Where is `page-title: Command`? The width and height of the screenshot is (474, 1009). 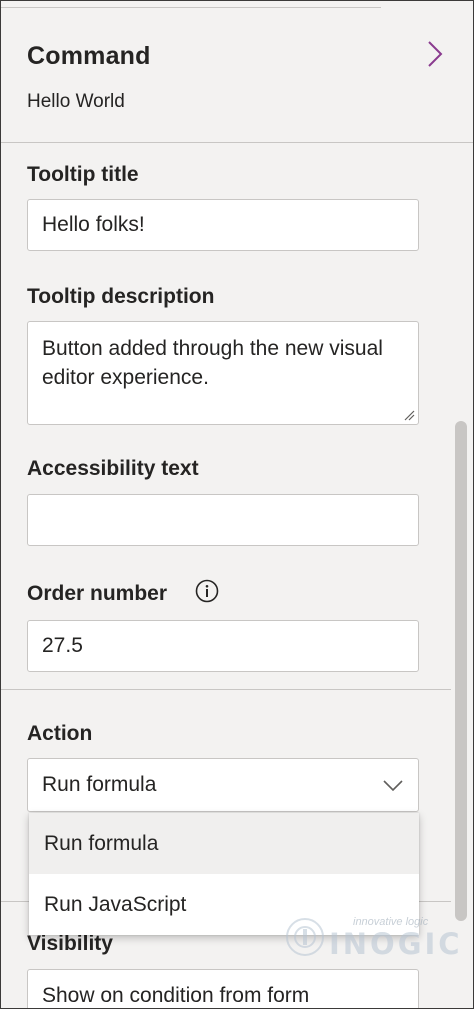 page-title: Command is located at coordinates (89, 56).